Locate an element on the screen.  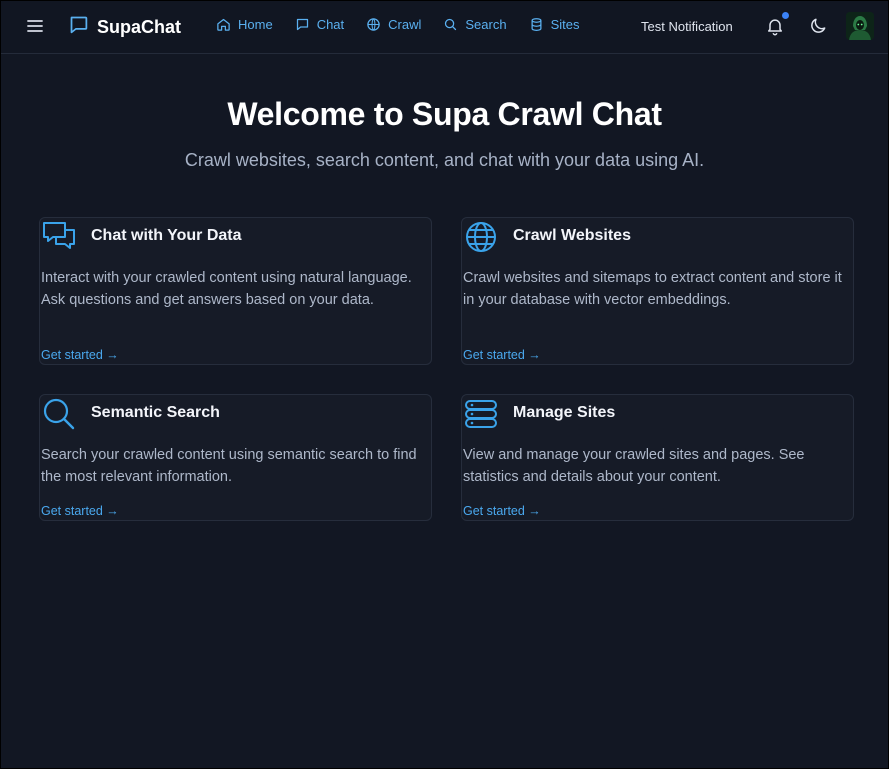
nav-sites-label: Sites is located at coordinates (565, 24).